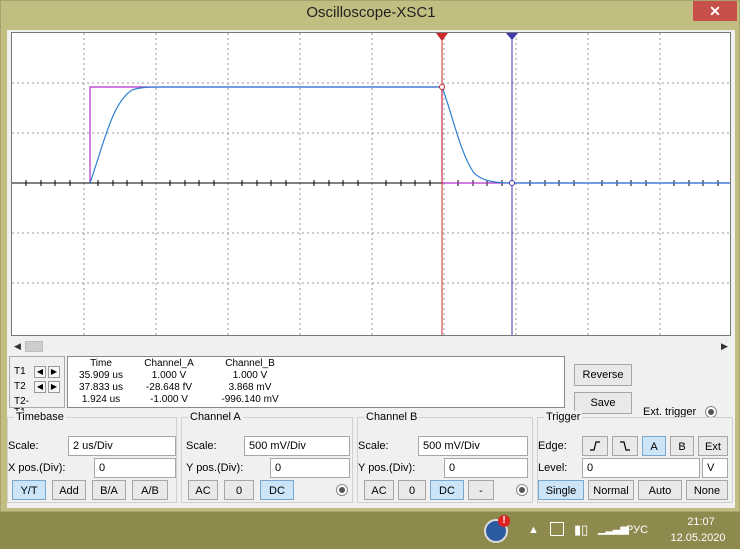 Image resolution: width=740 pixels, height=549 pixels. Describe the element at coordinates (552, 446) in the screenshot. I see `trigger-edge-label: Edge:` at that location.